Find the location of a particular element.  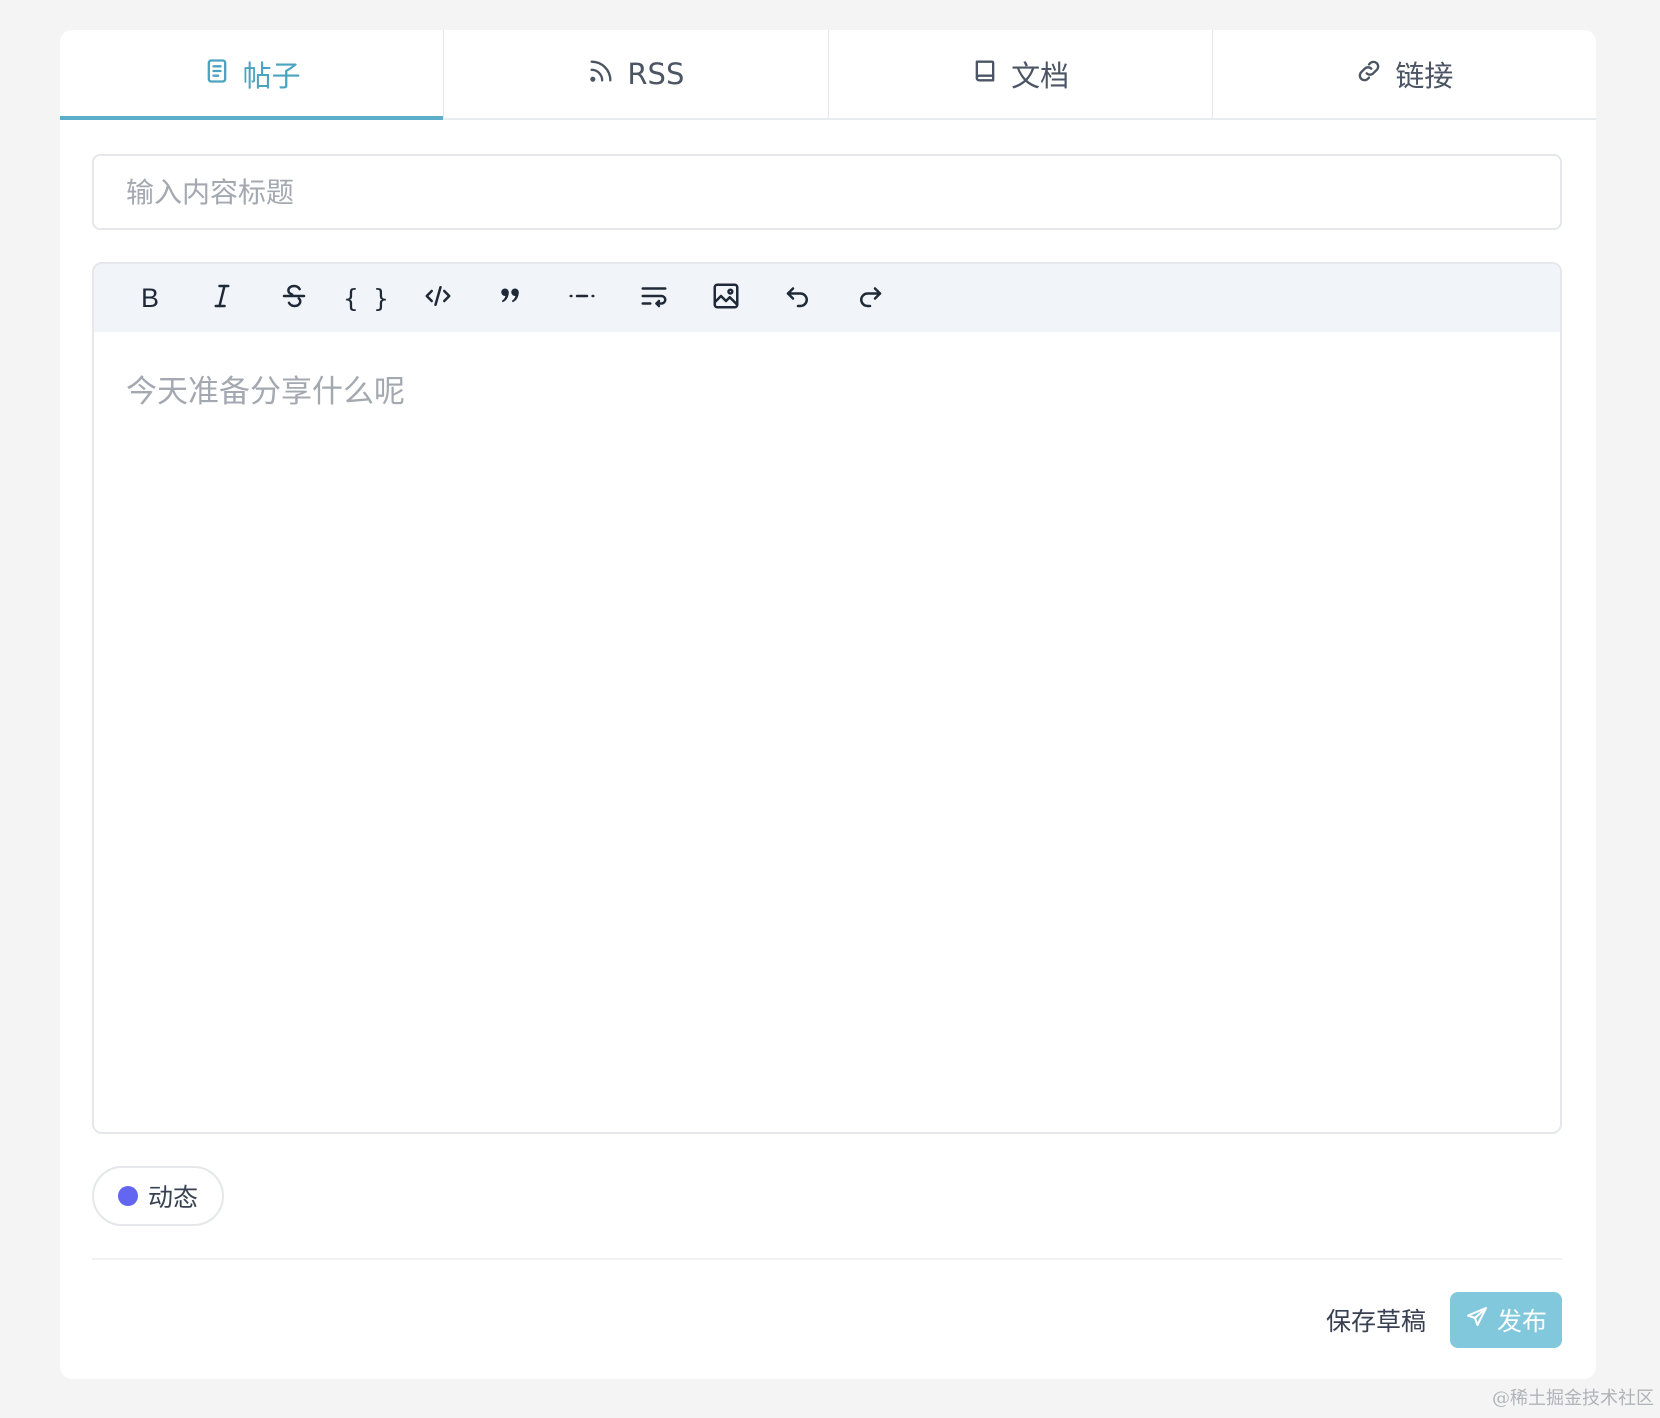

tab-link-label: 链接 is located at coordinates (1424, 76).